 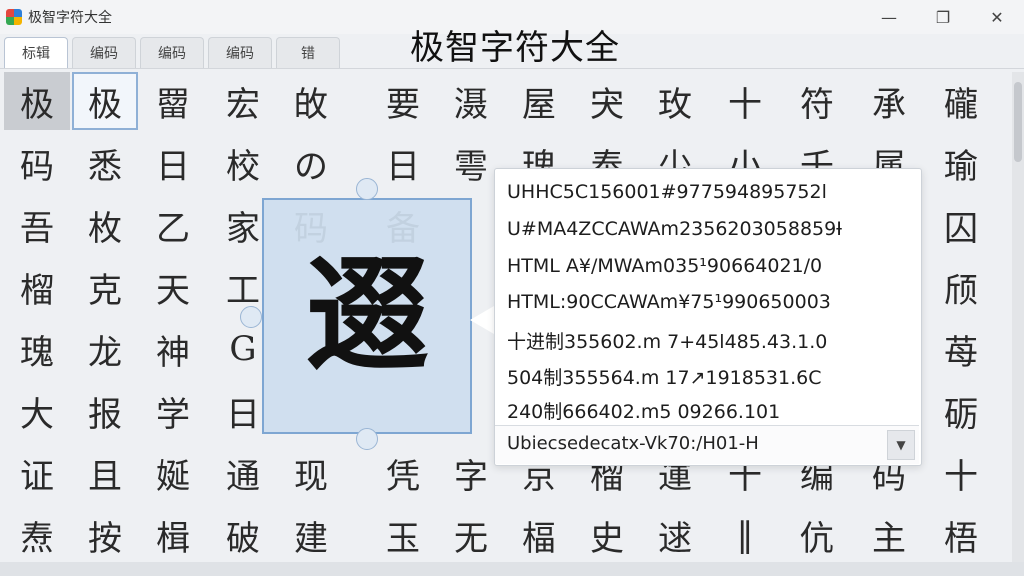 What do you see at coordinates (105, 225) in the screenshot?
I see `char-cell: 枚` at bounding box center [105, 225].